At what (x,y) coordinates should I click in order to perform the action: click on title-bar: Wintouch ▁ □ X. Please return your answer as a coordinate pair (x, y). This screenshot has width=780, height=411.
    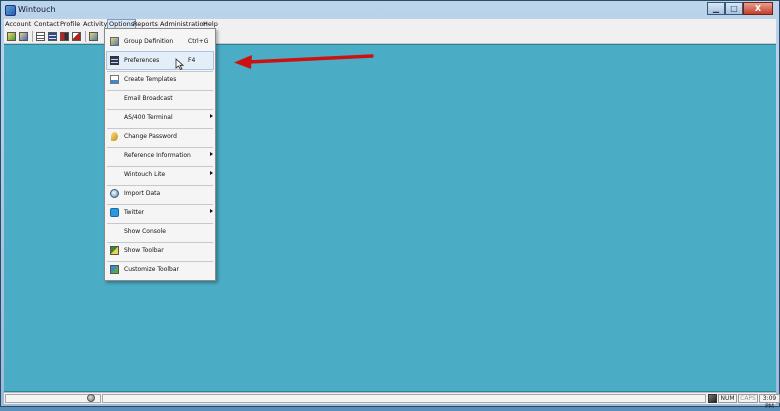
    Looking at the image, I should click on (390, 10).